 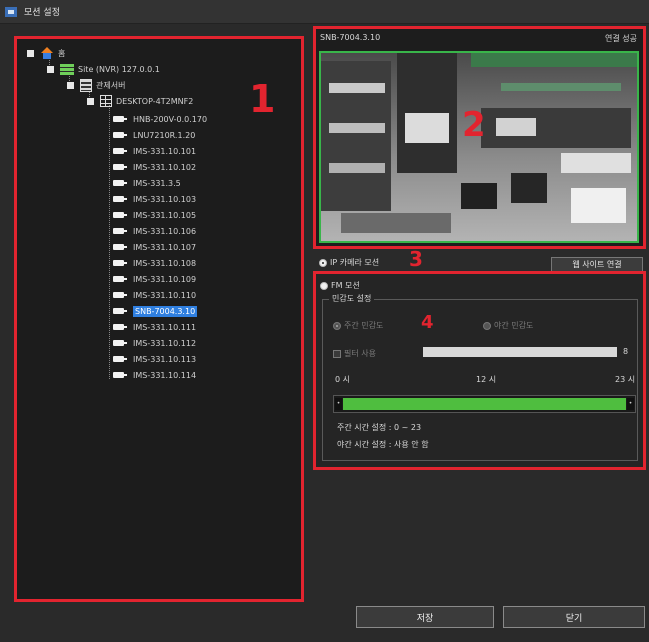 I want to click on day-range-text: 주간 시간 설정 : 0 ~ 23, so click(x=379, y=427).